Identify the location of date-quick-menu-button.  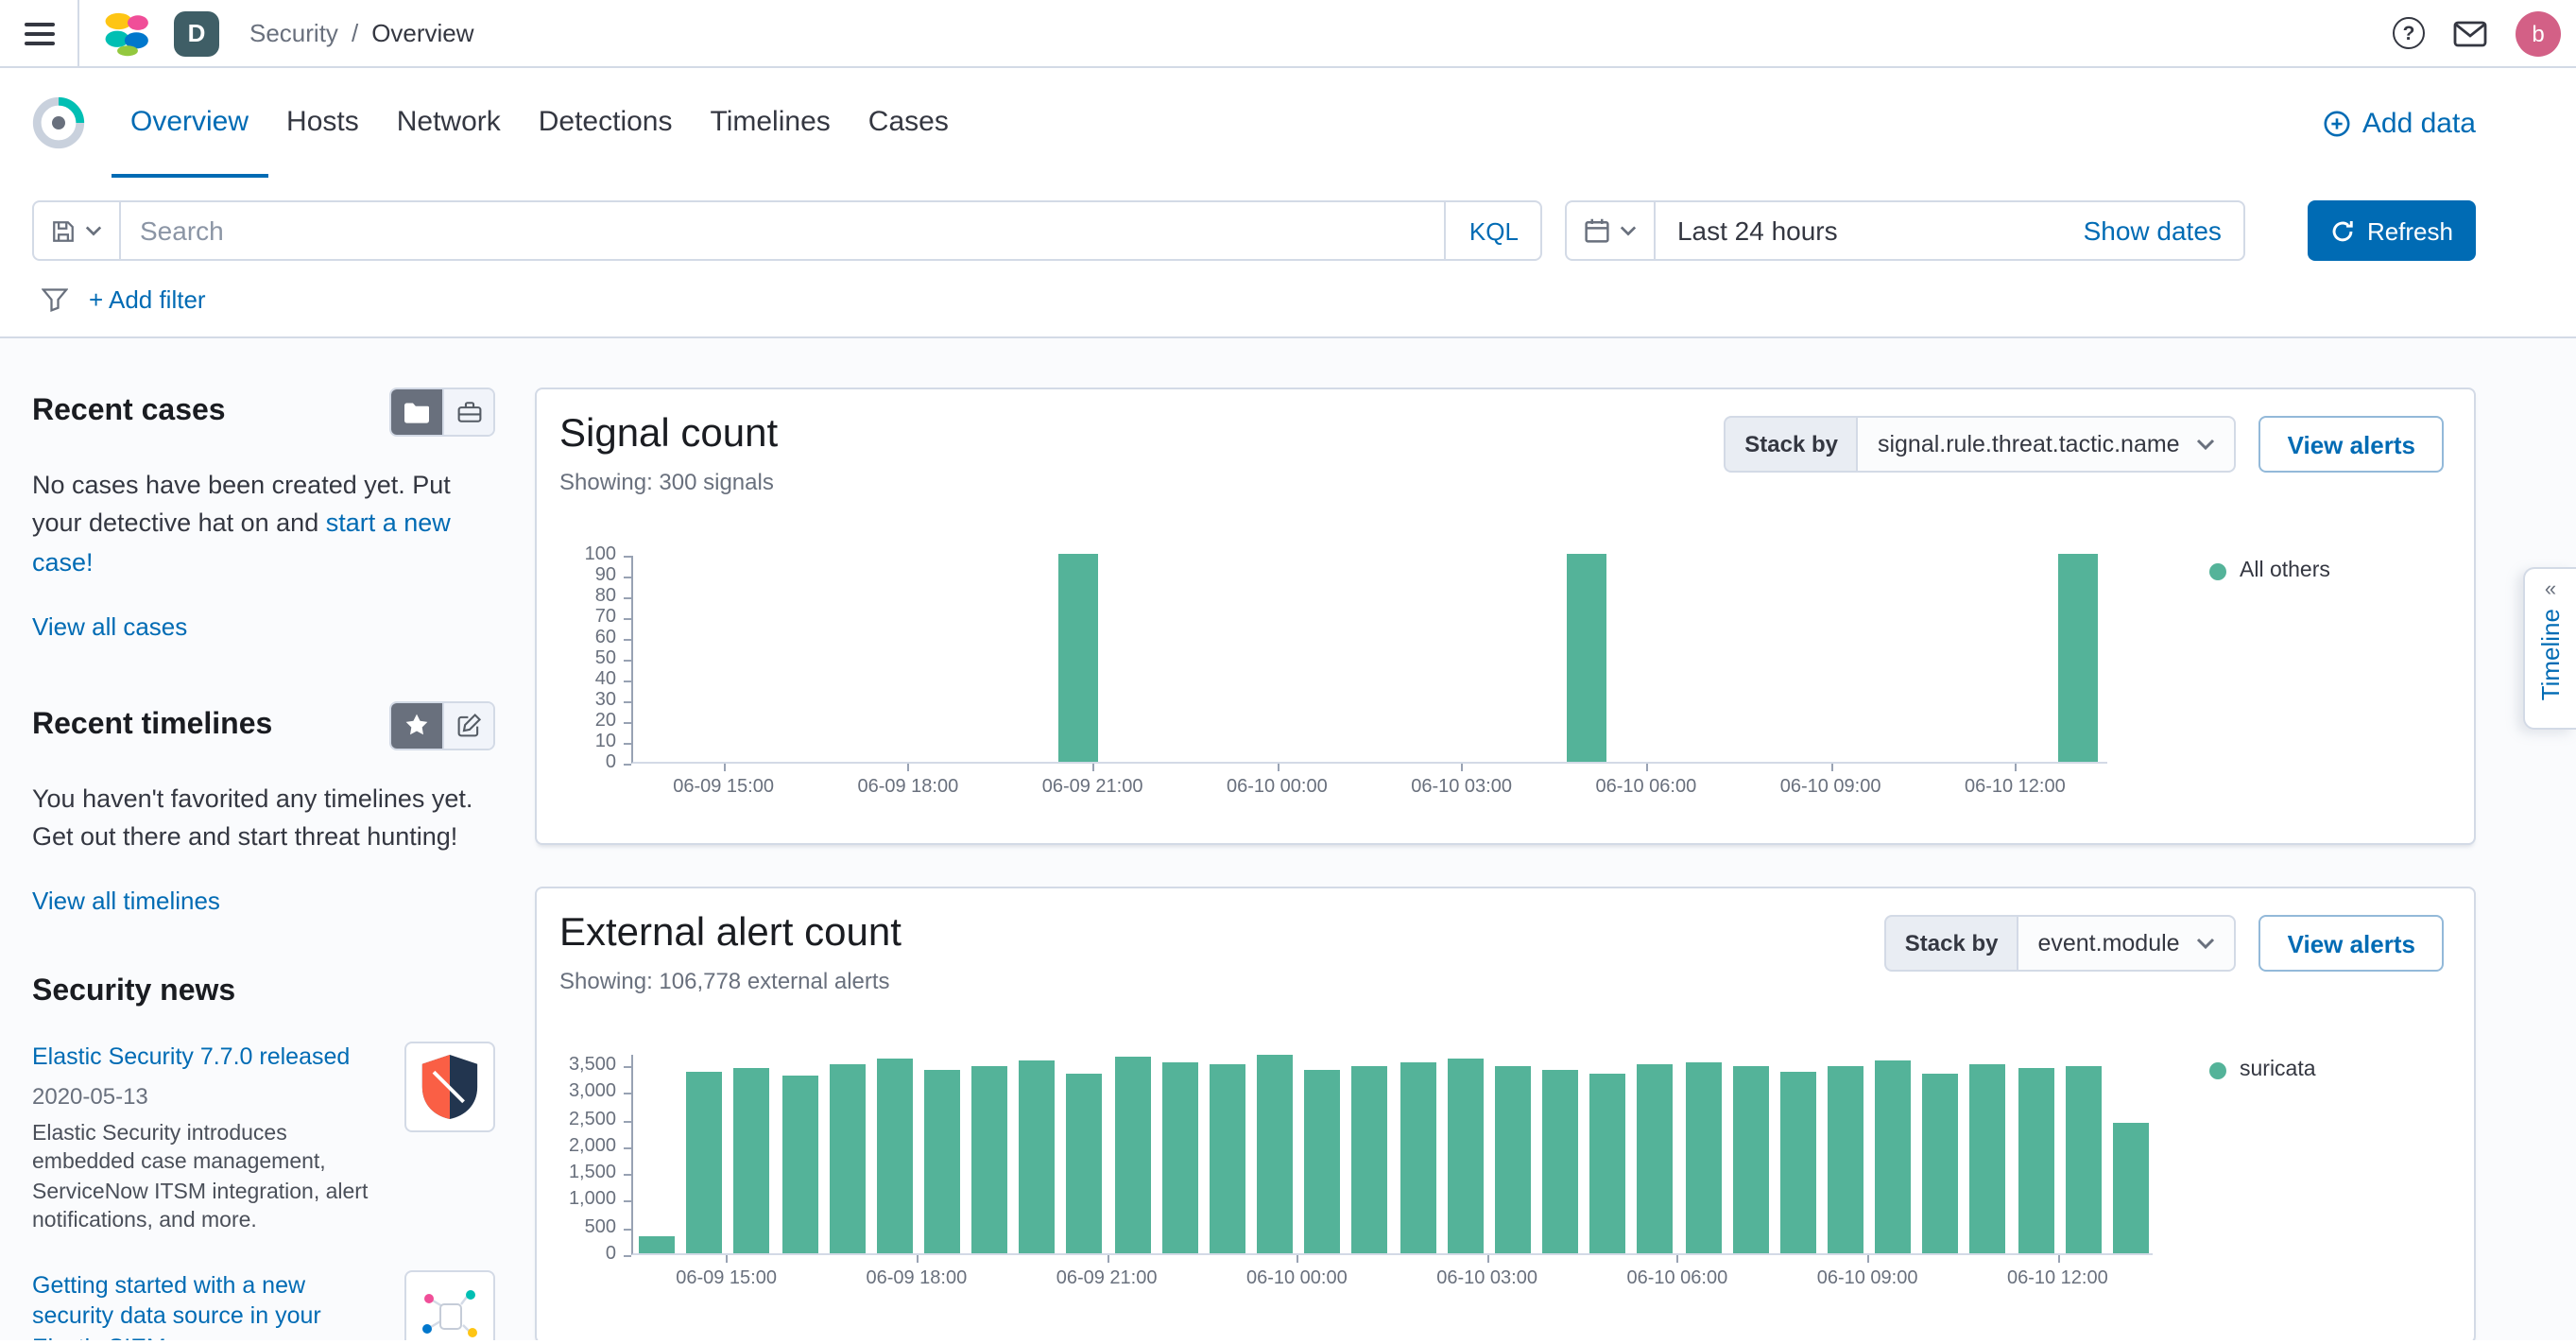
(1612, 230).